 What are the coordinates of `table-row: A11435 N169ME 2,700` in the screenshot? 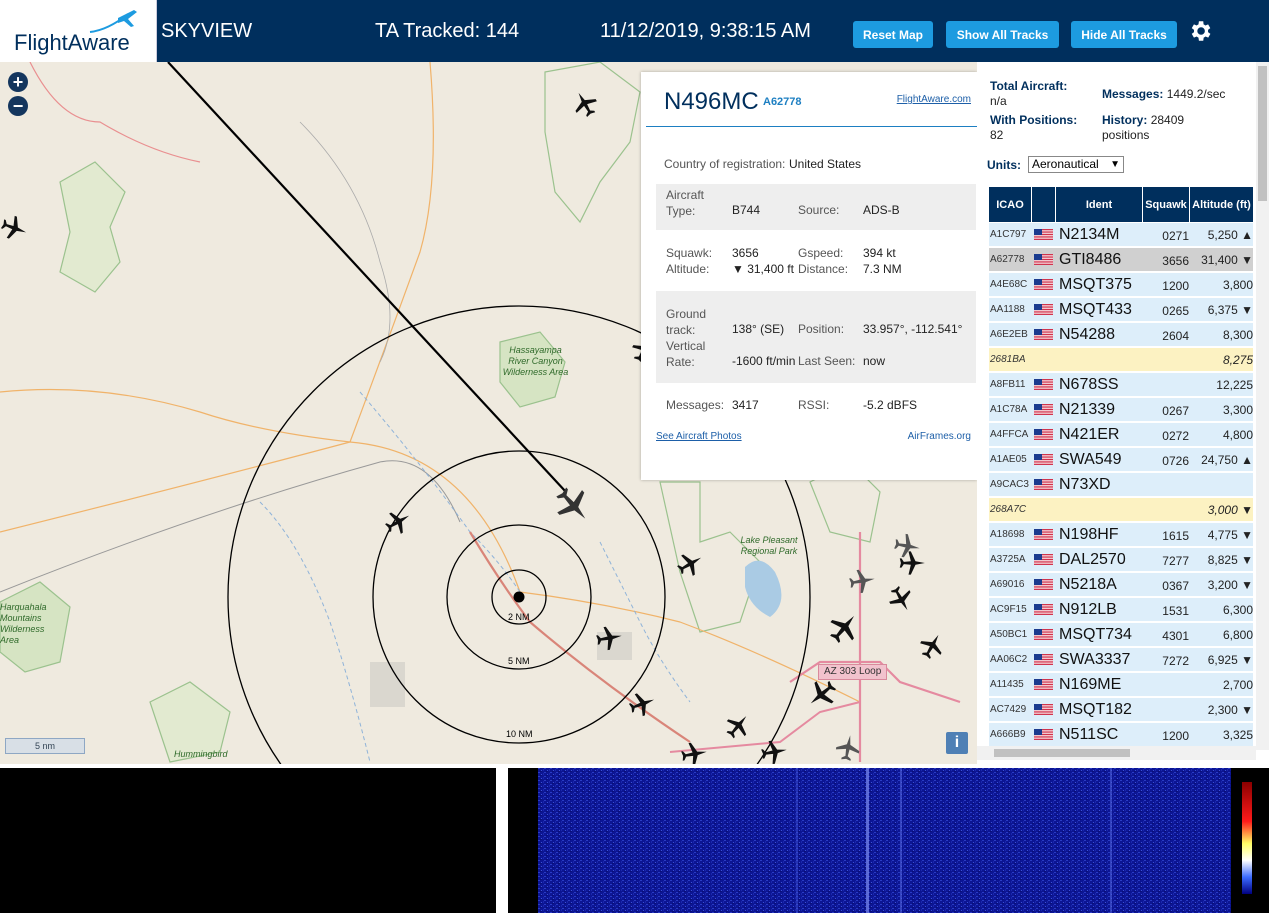 It's located at (1121, 685).